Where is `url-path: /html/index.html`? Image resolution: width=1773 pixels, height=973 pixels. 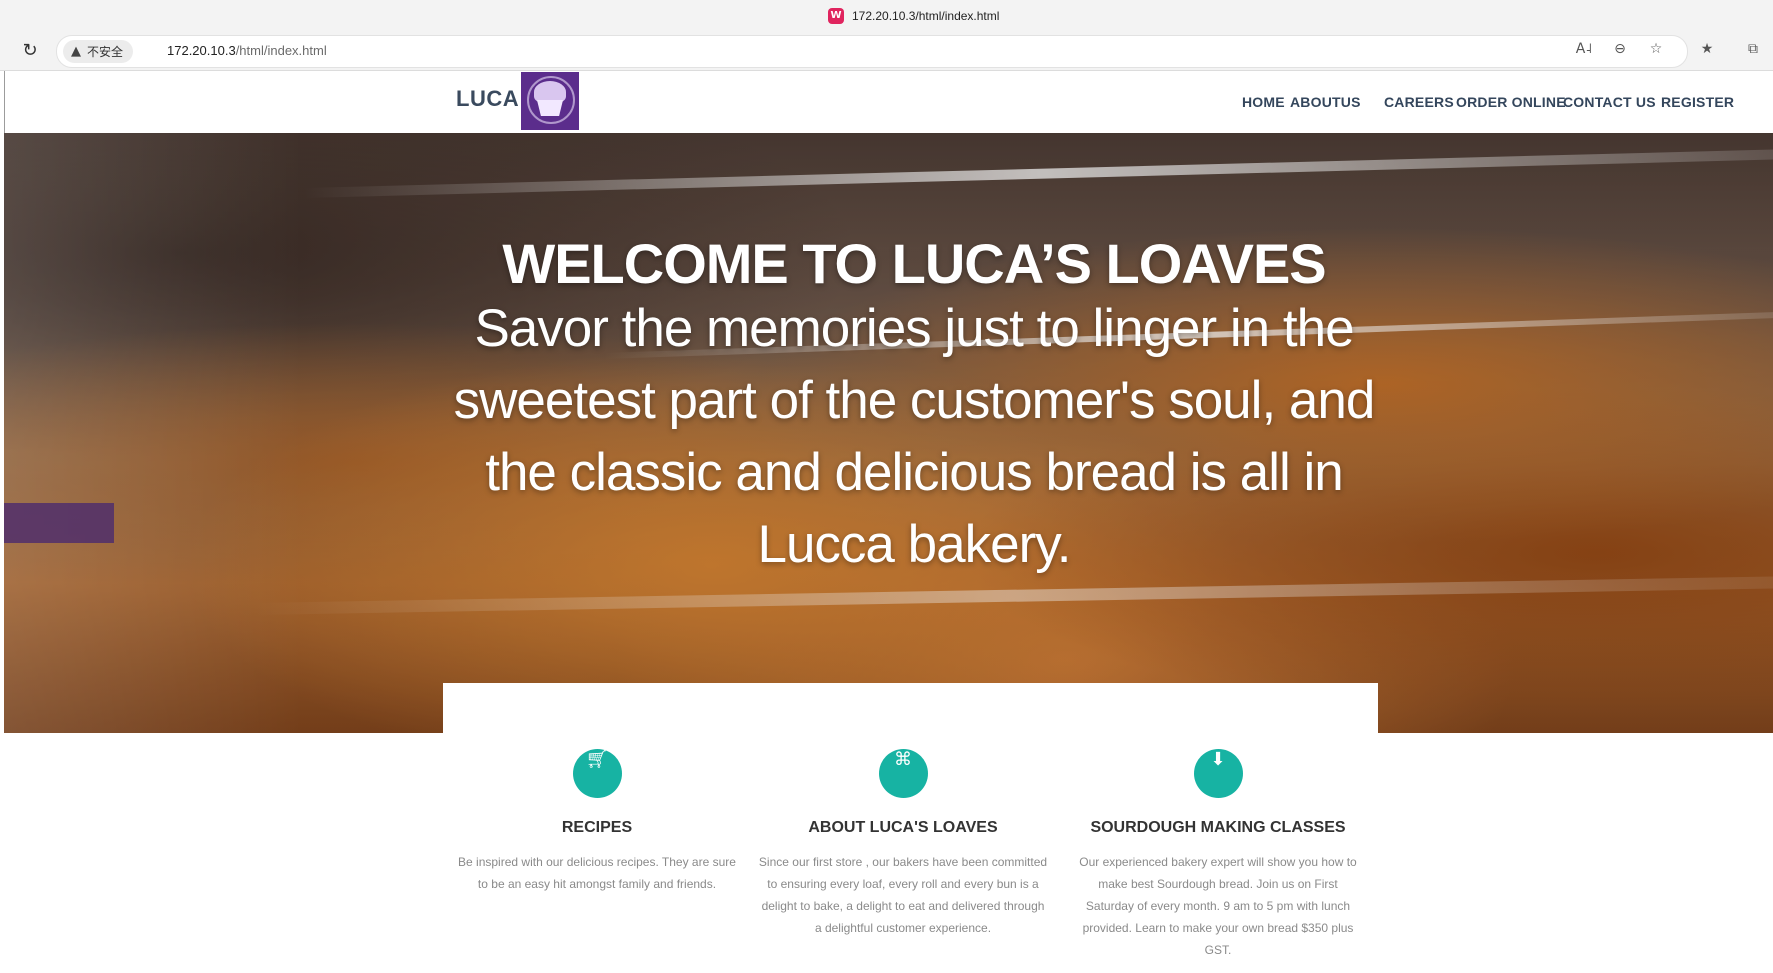
url-path: /html/index.html is located at coordinates (281, 50).